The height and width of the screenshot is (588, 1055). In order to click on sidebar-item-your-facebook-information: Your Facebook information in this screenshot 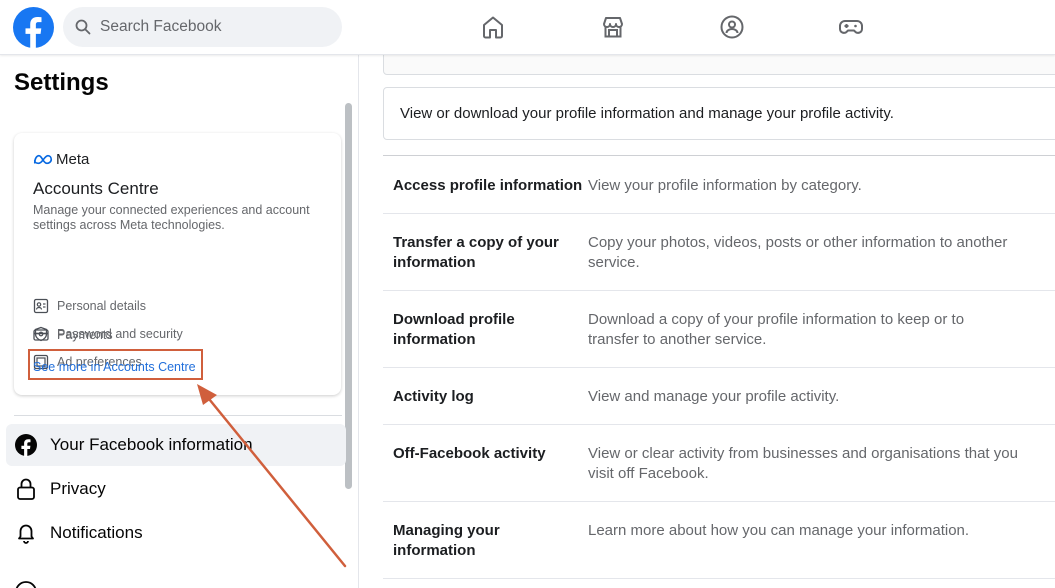, I will do `click(176, 445)`.